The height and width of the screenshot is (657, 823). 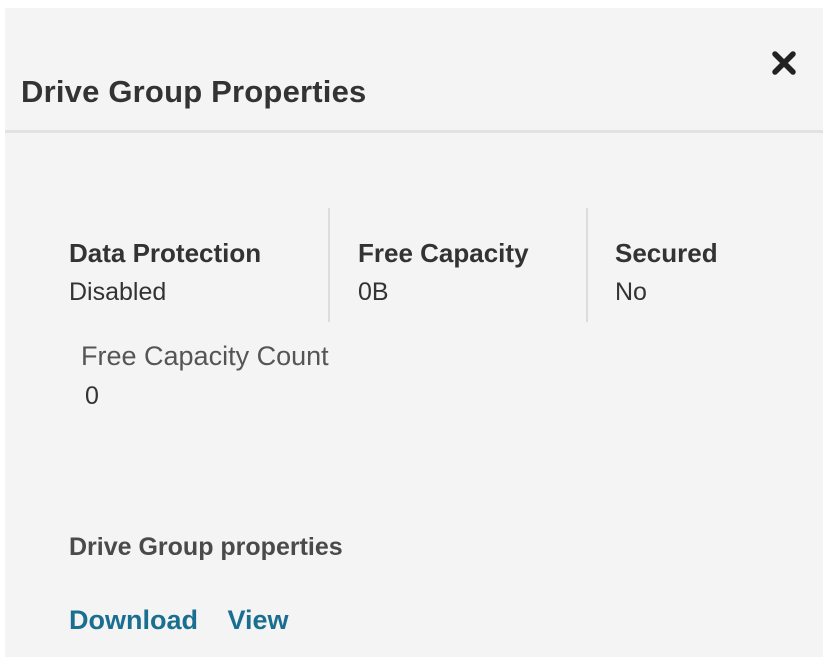 What do you see at coordinates (205, 356) in the screenshot?
I see `free-capacity-count-label: Free Capacity Count` at bounding box center [205, 356].